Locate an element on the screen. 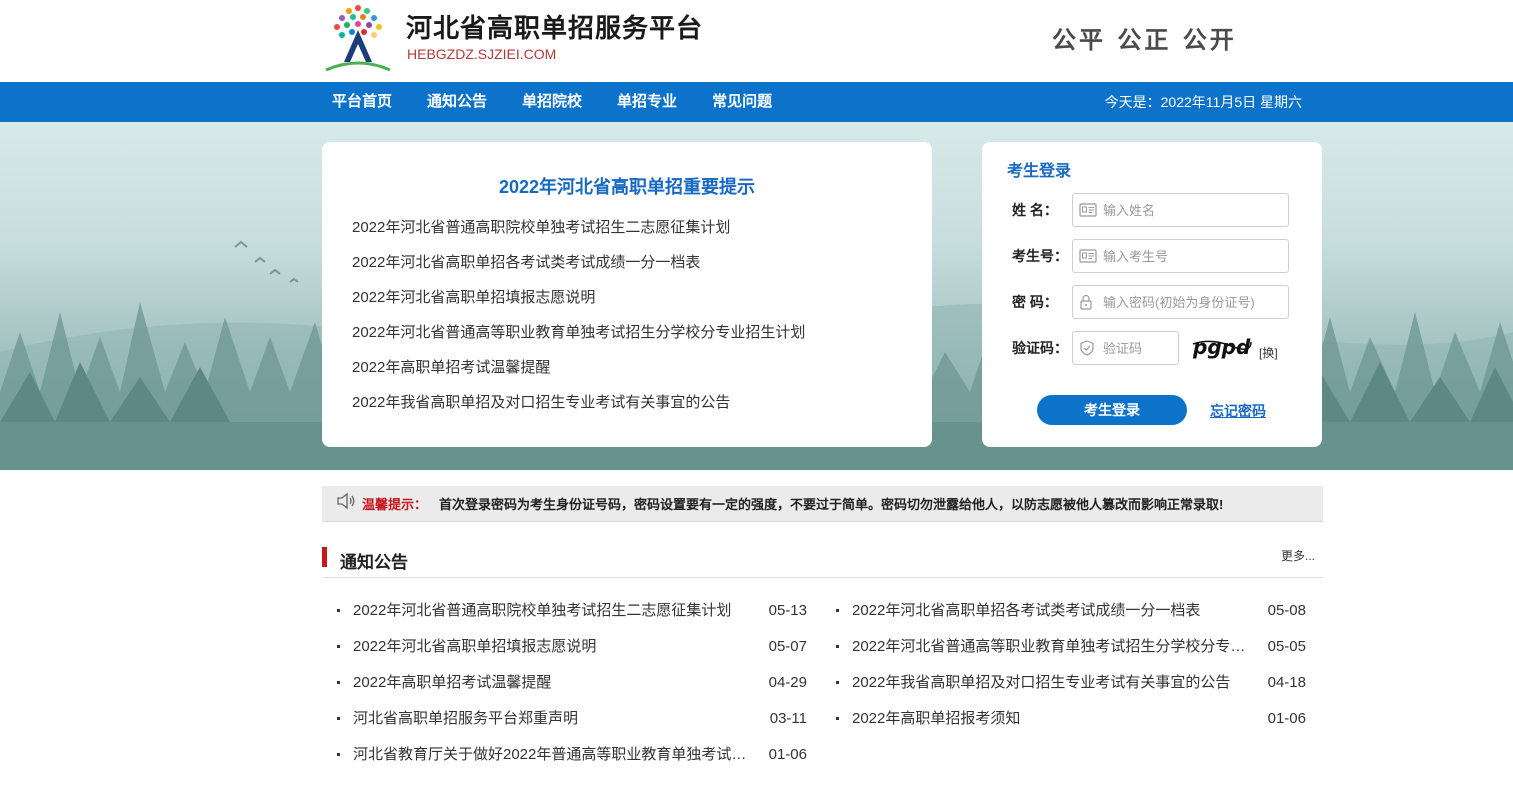  notice-item: 2022年高职单招考试温馨提醒 is located at coordinates (578, 374).